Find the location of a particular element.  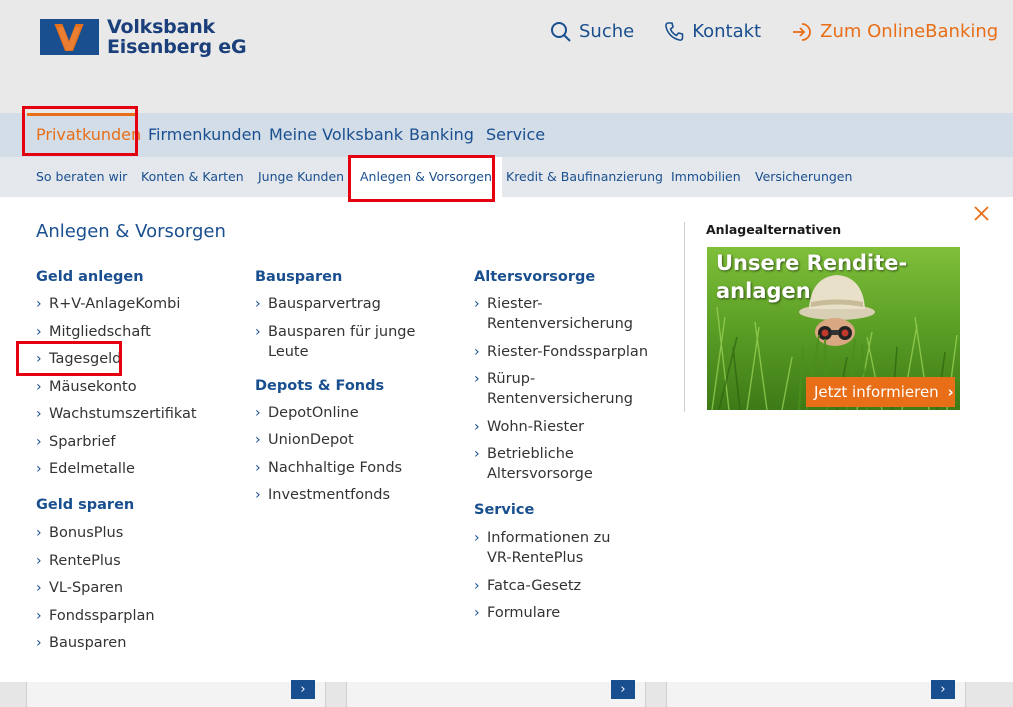

menu-link: › Fondssparplan is located at coordinates (138, 616).